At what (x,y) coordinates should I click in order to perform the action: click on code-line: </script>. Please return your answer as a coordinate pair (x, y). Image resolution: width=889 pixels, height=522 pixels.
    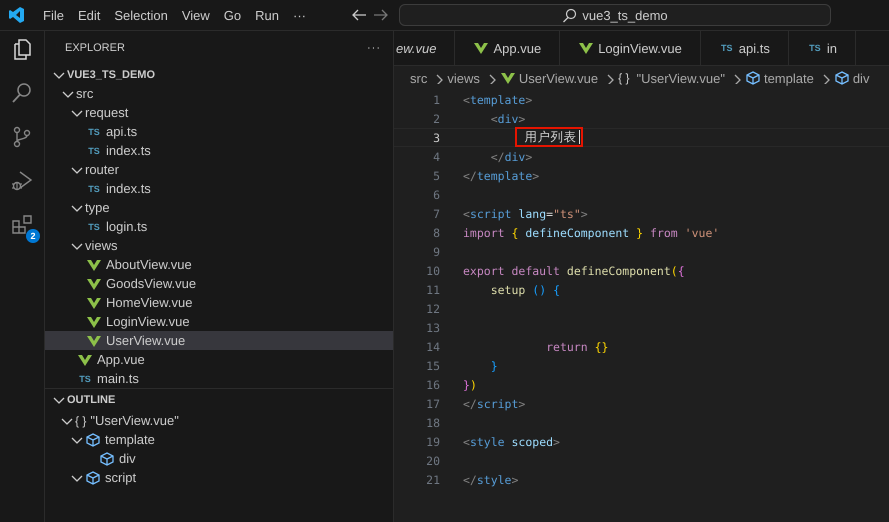
    Looking at the image, I should click on (494, 403).